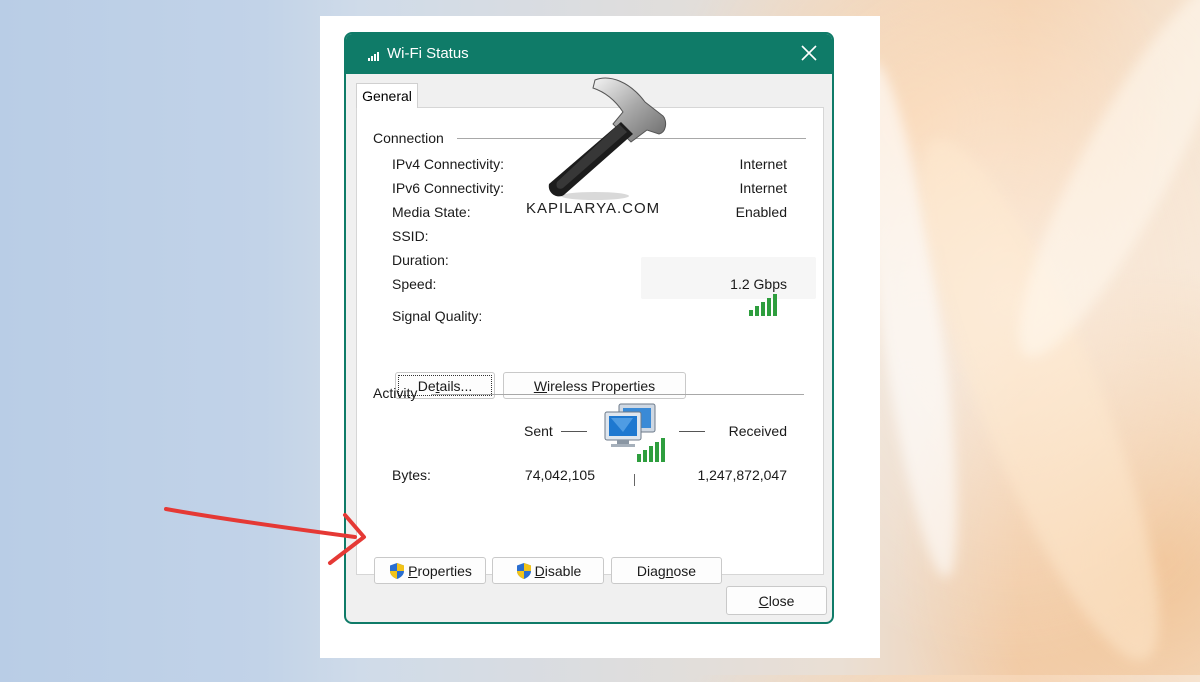  I want to click on disable-label-accel: D, so click(539, 571).